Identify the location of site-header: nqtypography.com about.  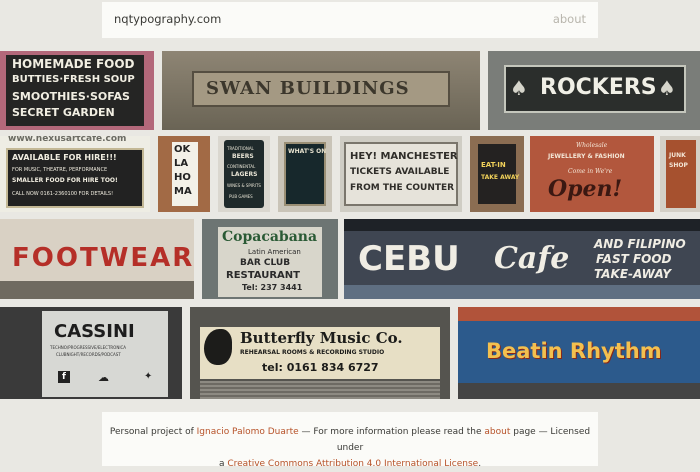
(350, 20).